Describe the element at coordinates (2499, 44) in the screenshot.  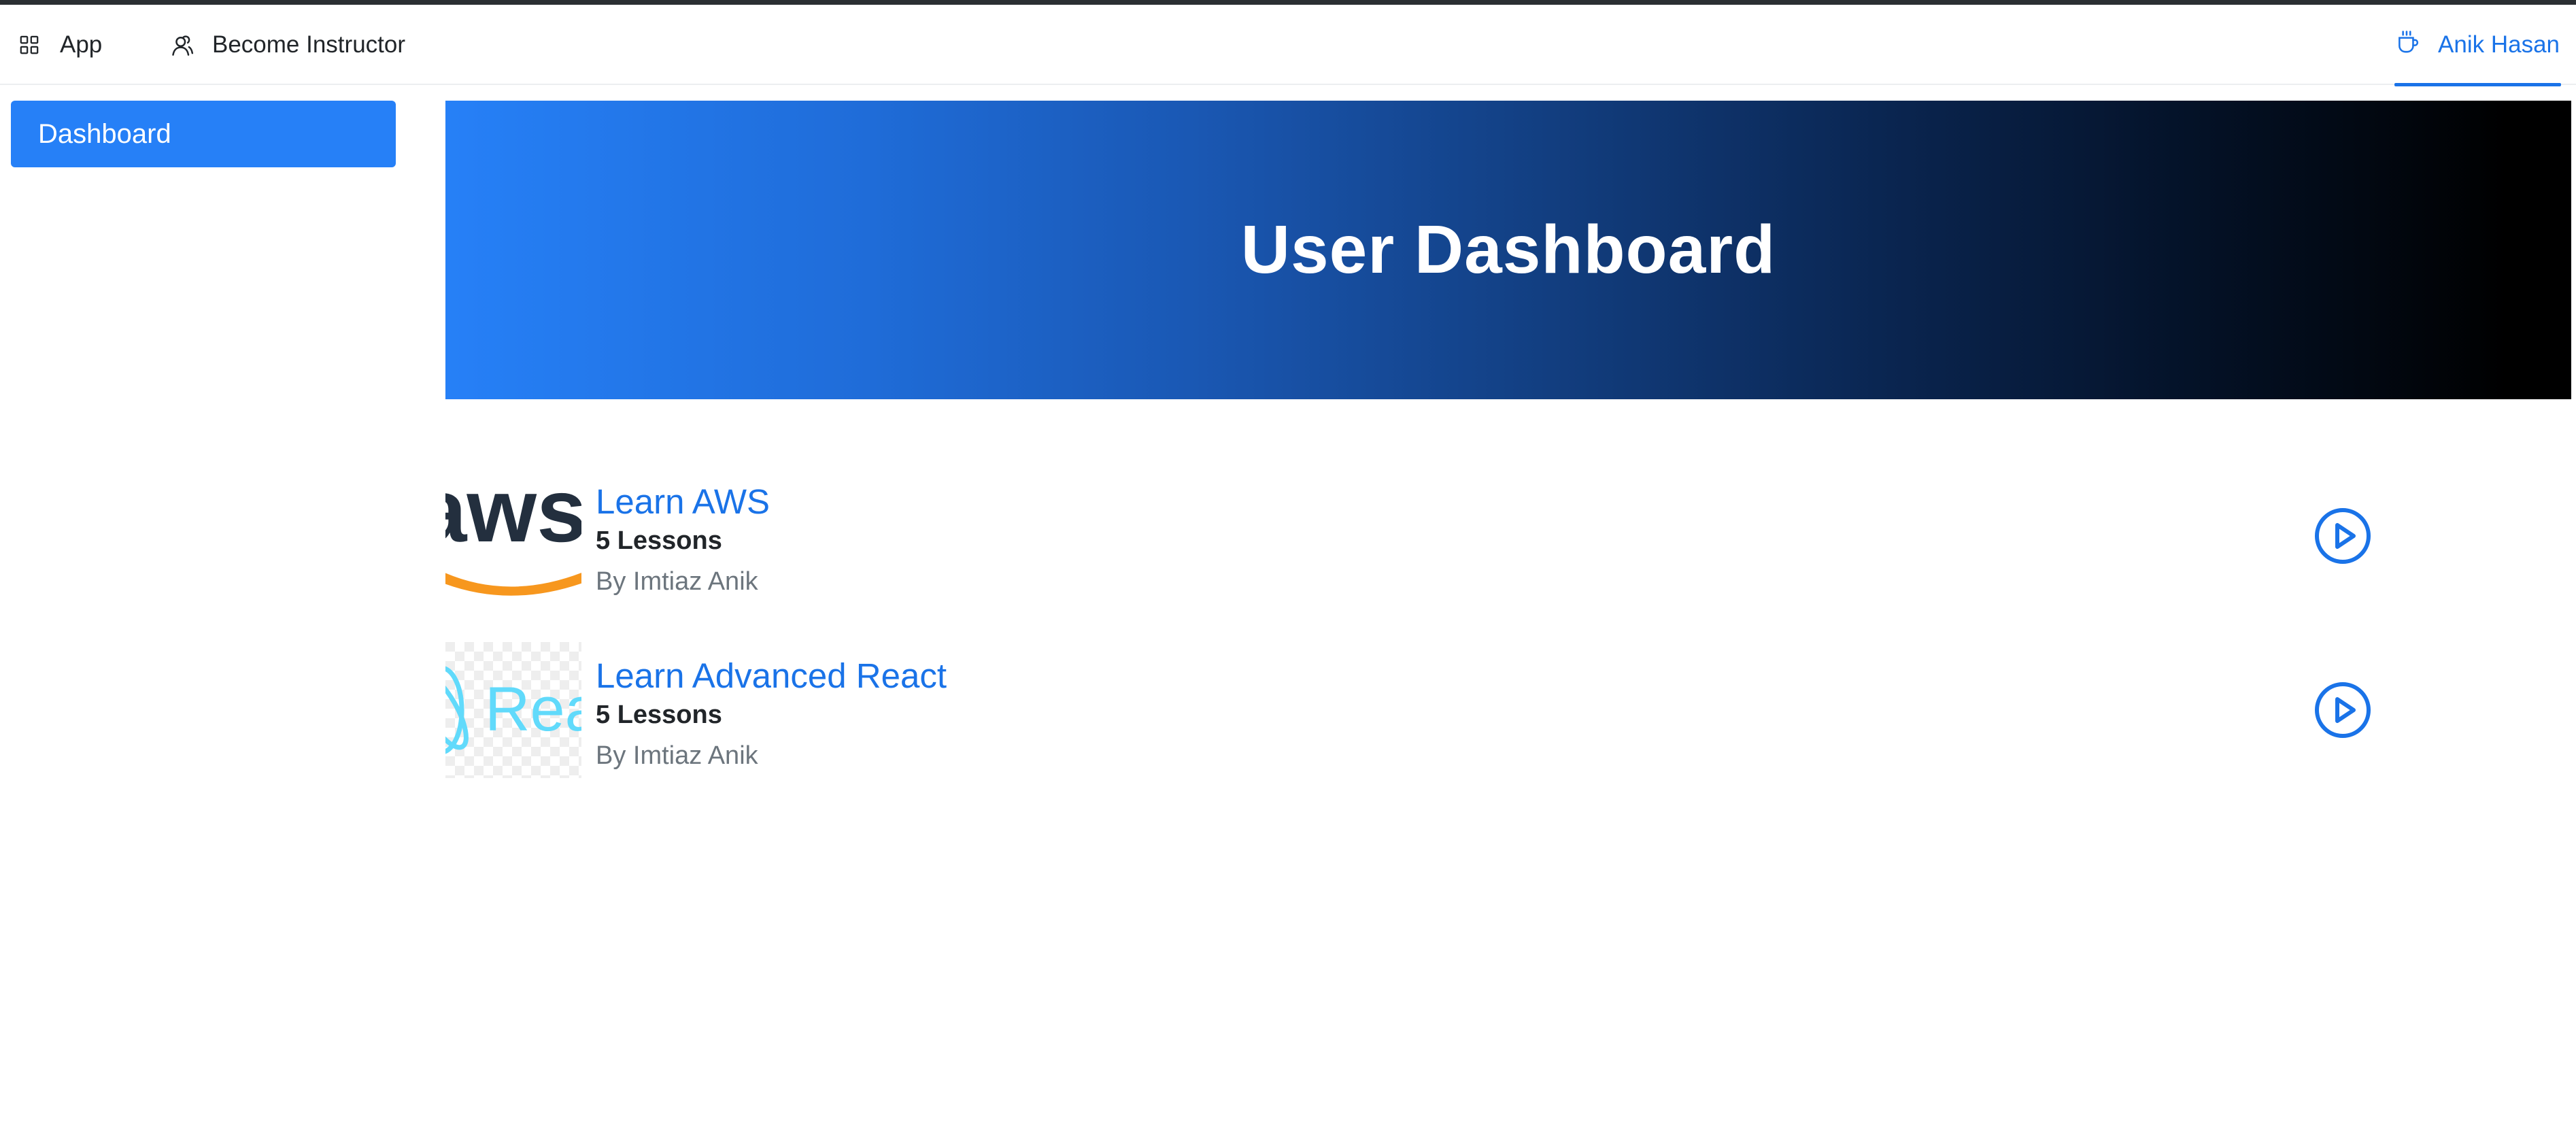
I see `user-name-label: Anik Hasan` at that location.